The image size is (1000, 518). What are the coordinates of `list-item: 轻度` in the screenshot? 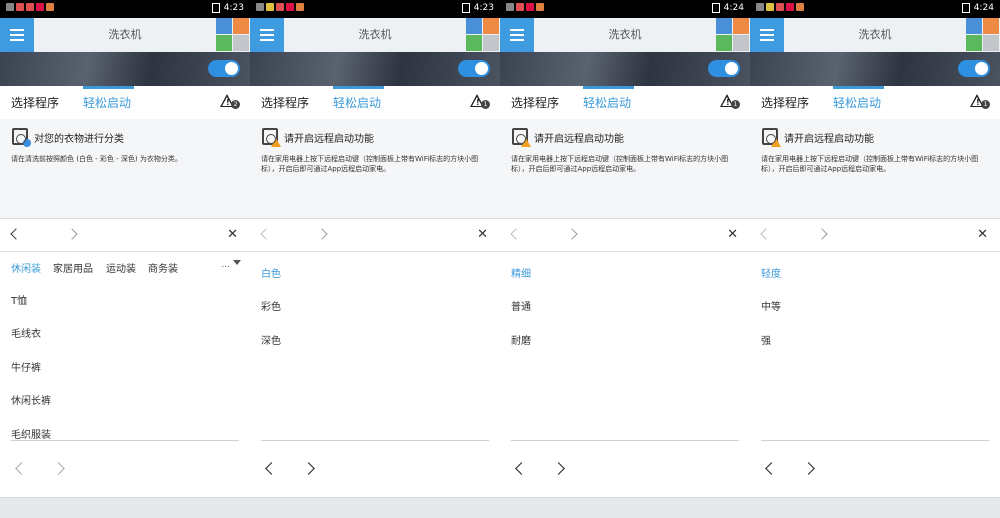 It's located at (771, 272).